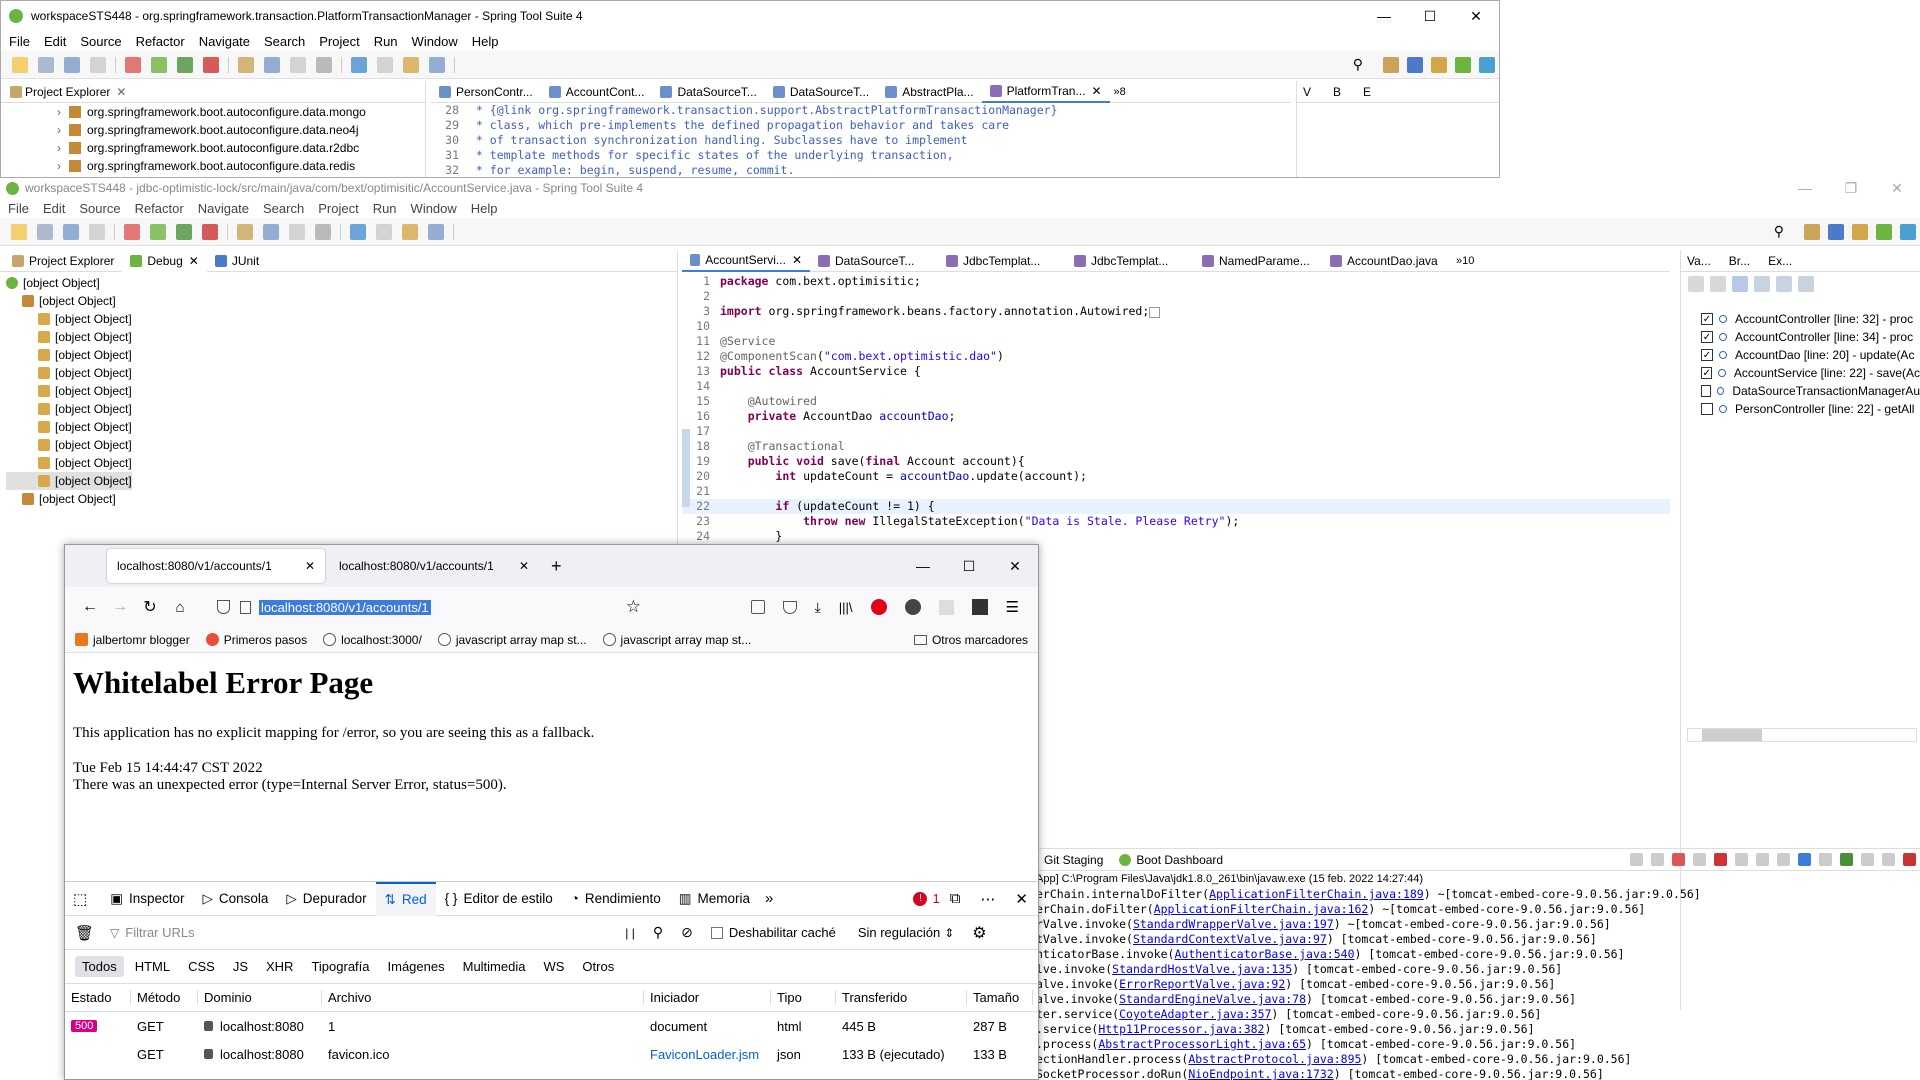 This screenshot has height=1080, width=1920. What do you see at coordinates (237, 261) in the screenshot?
I see `tab-junit: JUnit` at bounding box center [237, 261].